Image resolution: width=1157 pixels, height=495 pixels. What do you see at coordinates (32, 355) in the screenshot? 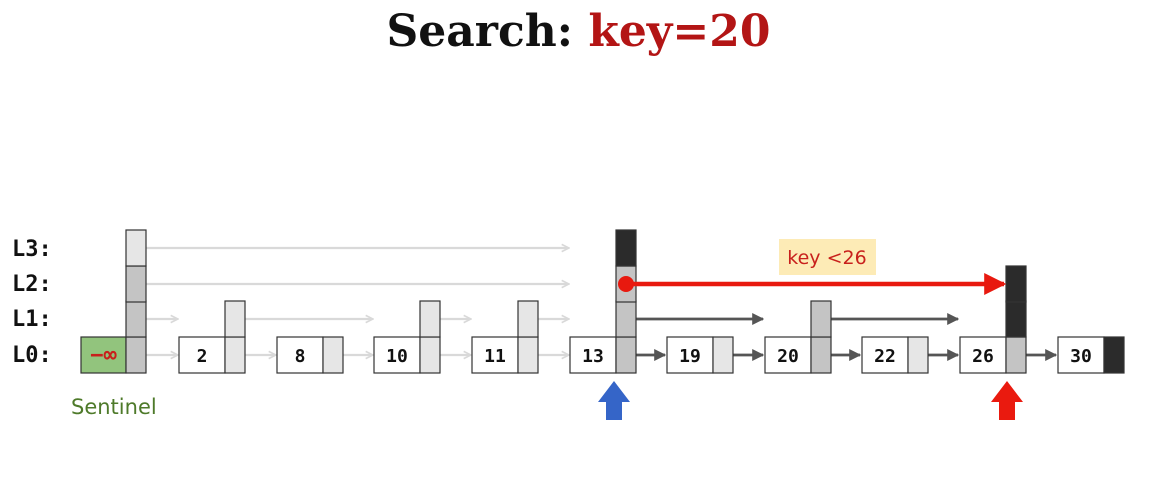
I see `level-label-l0: L0:` at bounding box center [32, 355].